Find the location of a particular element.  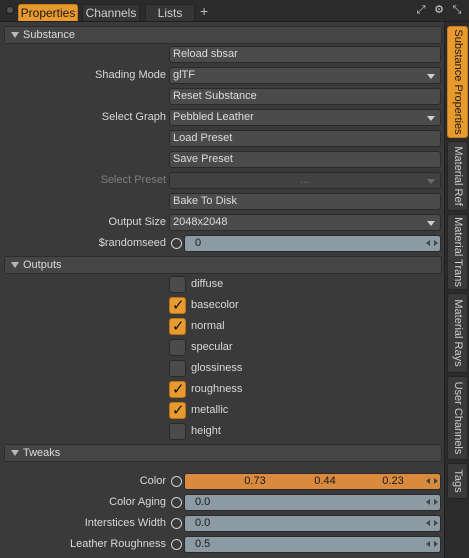

side-tab-substance-properties: Substance Properties is located at coordinates (457, 82).